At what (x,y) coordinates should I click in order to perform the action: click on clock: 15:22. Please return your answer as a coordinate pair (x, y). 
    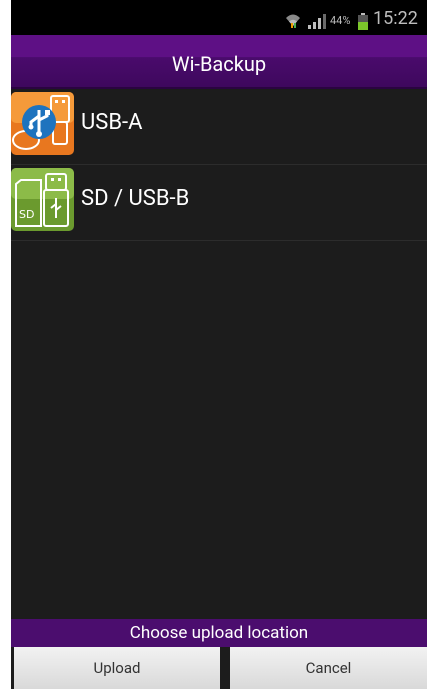
    Looking at the image, I should click on (395, 18).